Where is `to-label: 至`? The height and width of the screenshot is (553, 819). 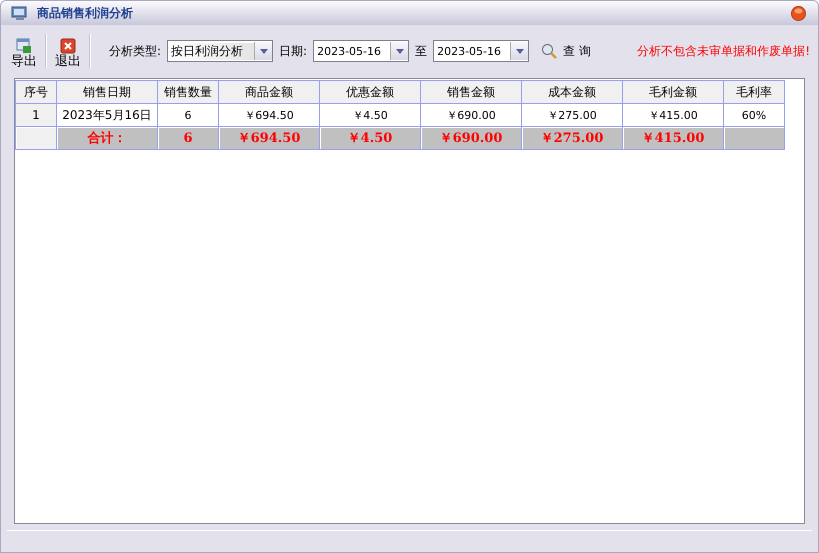 to-label: 至 is located at coordinates (421, 51).